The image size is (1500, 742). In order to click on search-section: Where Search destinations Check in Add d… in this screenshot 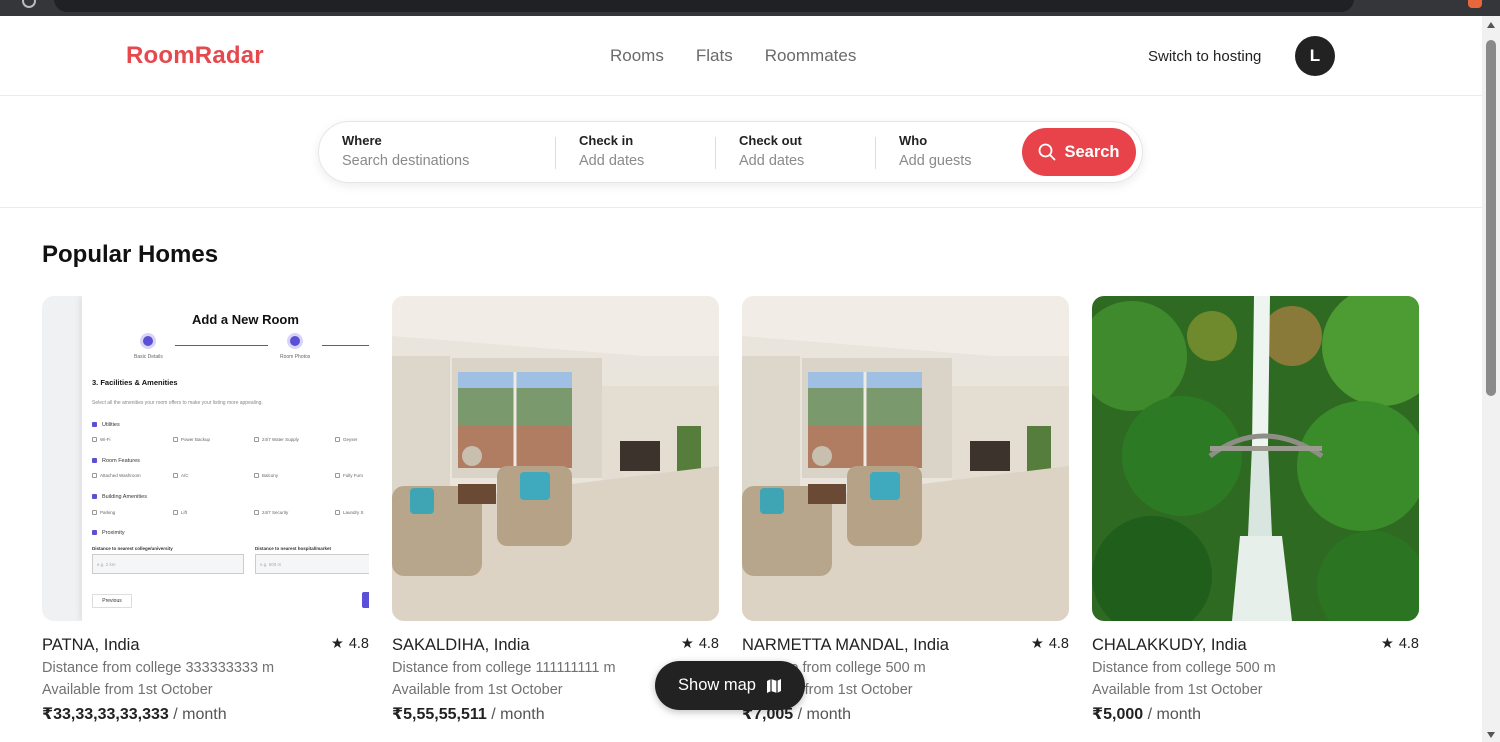, I will do `click(741, 152)`.